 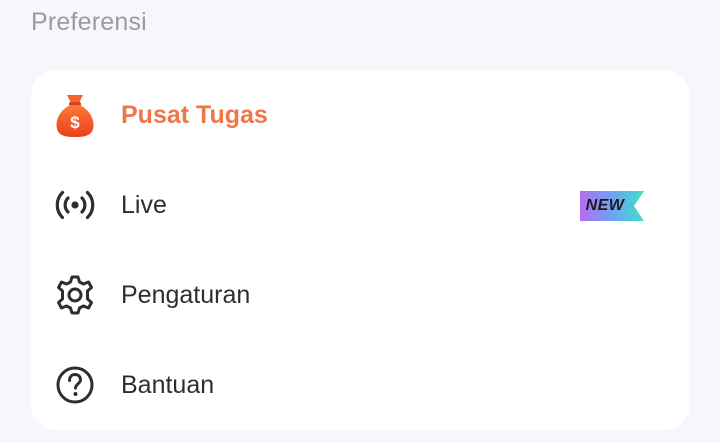 I want to click on menu-item-label: Pengaturan, so click(x=186, y=295).